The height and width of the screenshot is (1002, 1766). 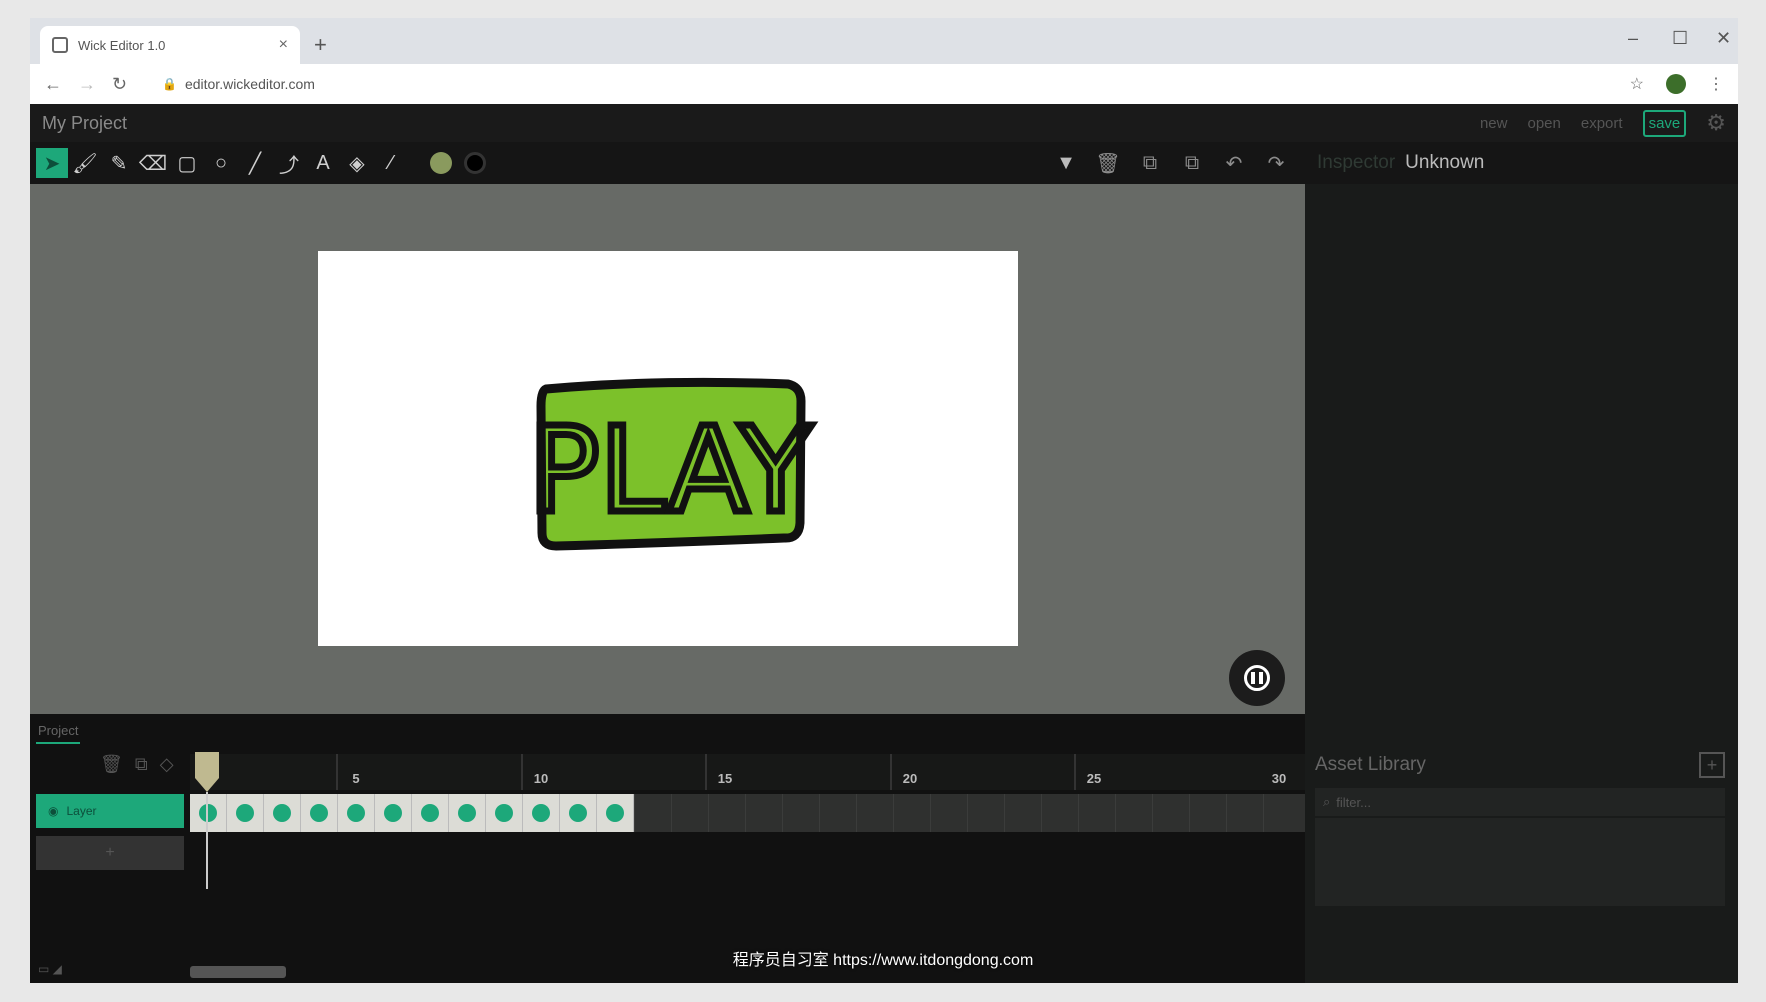 What do you see at coordinates (747, 813) in the screenshot?
I see `frame-track` at bounding box center [747, 813].